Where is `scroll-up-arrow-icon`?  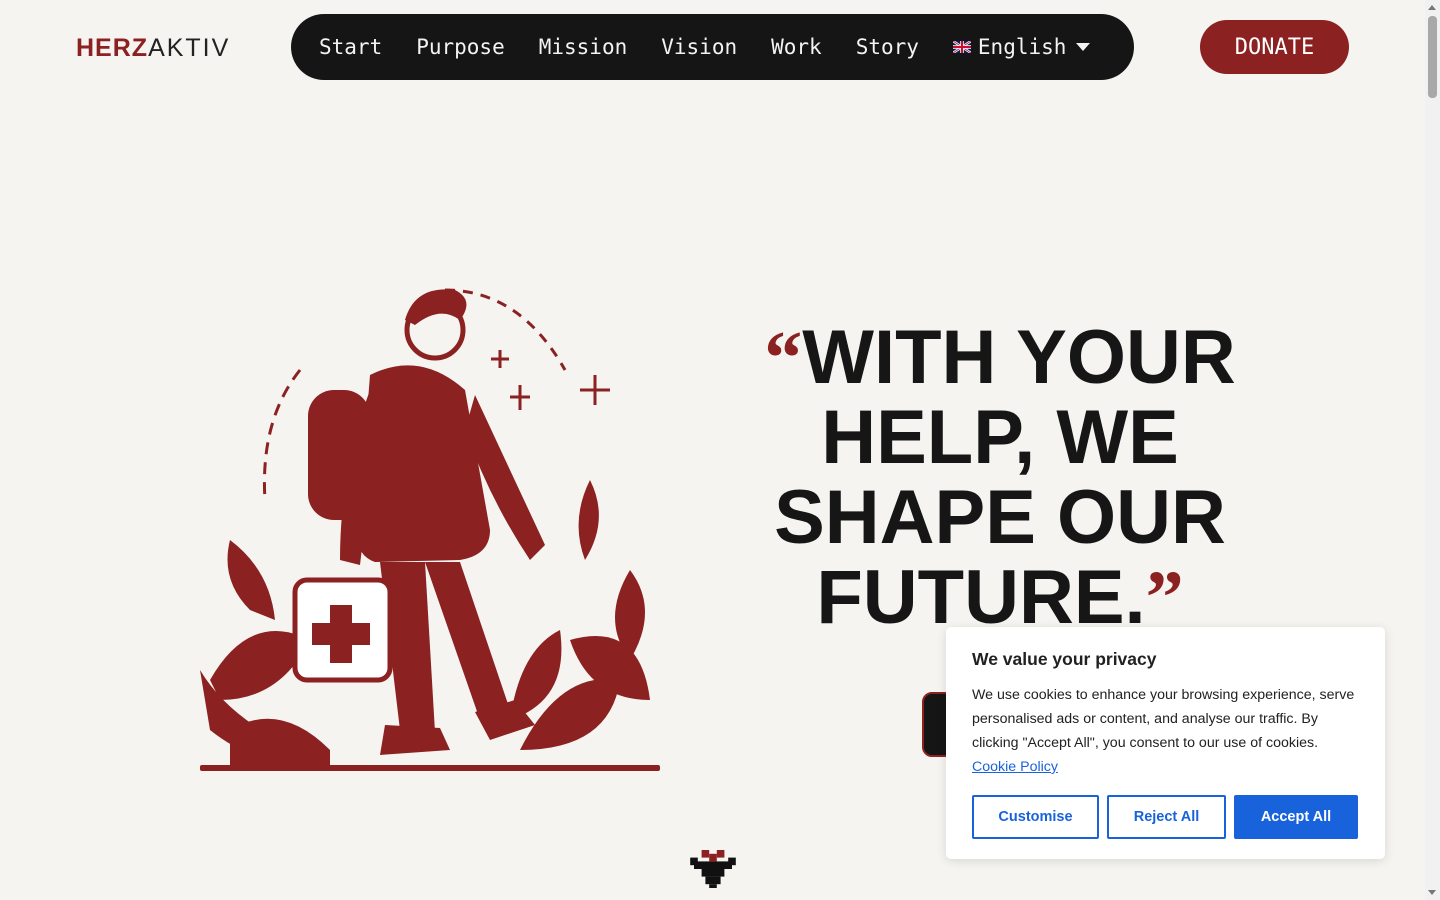
scroll-up-arrow-icon is located at coordinates (1432, 7).